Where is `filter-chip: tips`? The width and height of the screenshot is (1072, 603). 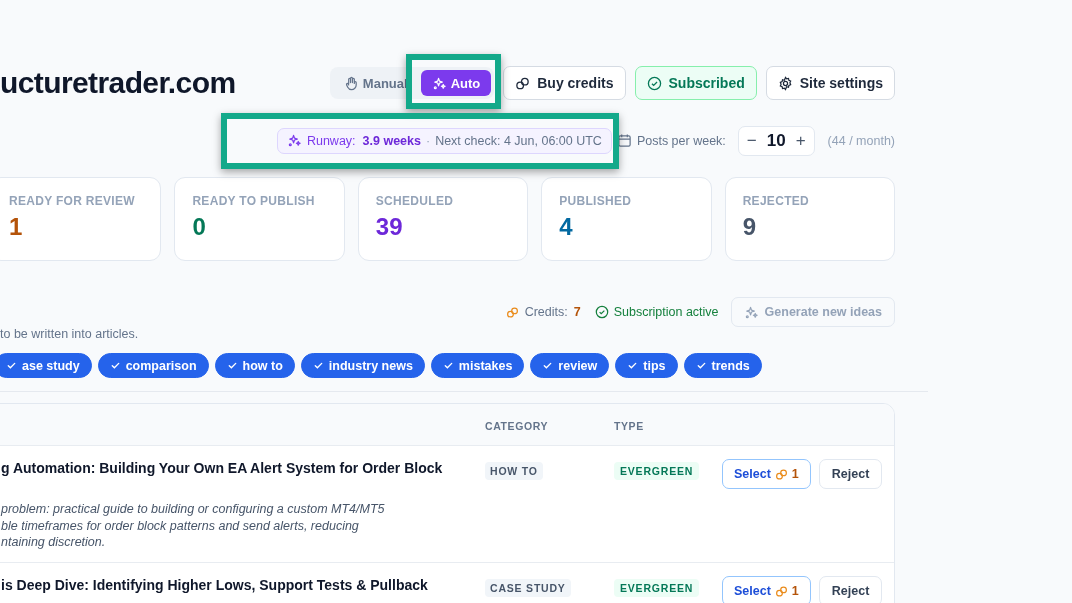
filter-chip: tips is located at coordinates (646, 365).